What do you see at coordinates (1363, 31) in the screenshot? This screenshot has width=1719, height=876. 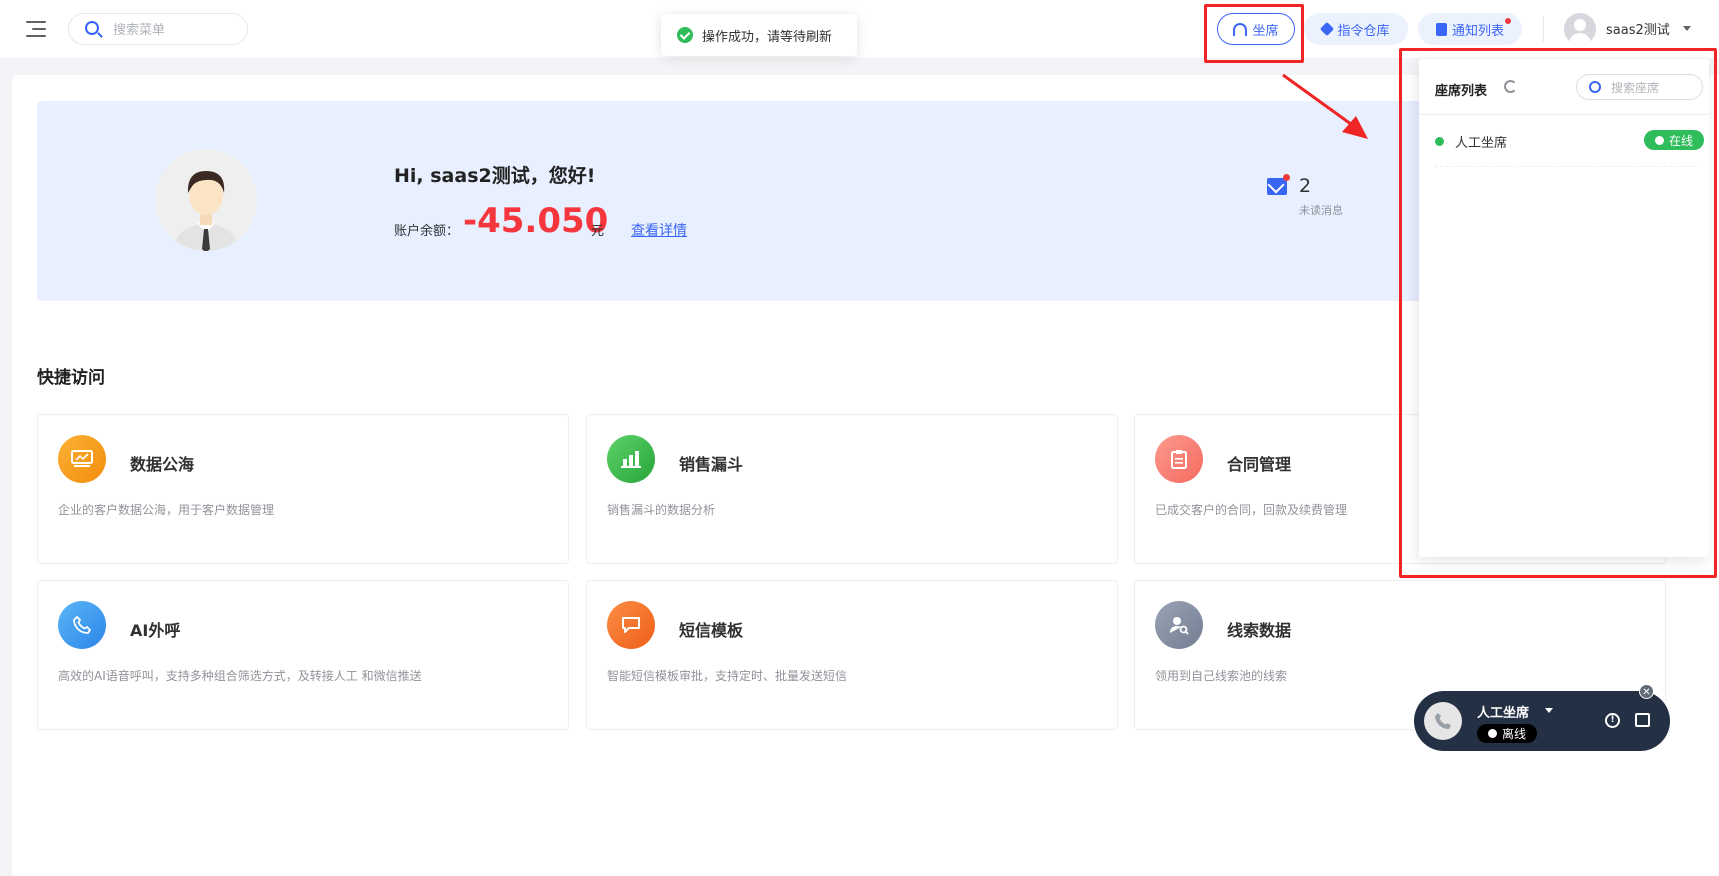 I see `command-library-label: 指令仓库` at bounding box center [1363, 31].